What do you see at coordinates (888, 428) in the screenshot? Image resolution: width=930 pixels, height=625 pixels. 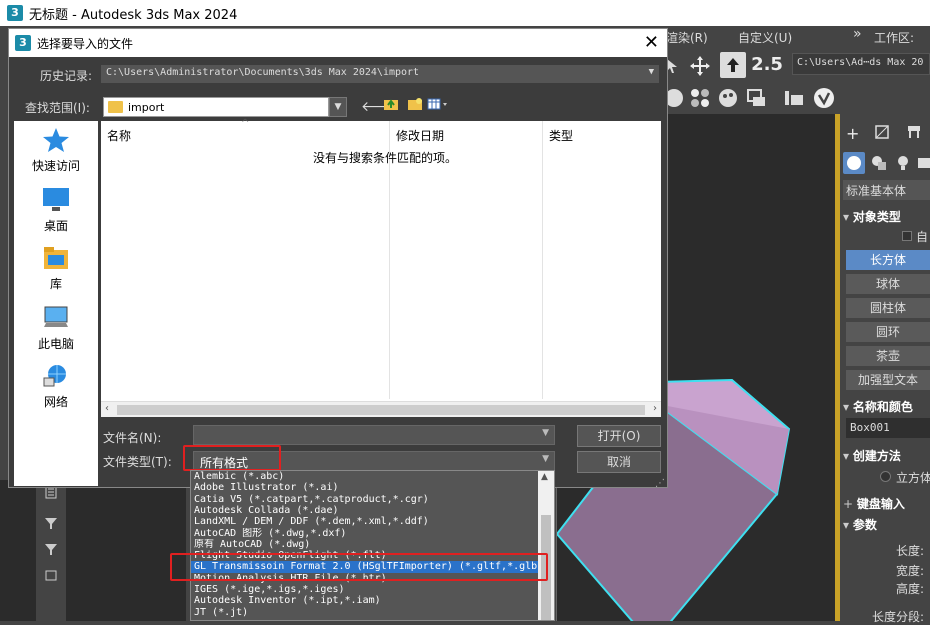 I see `object-name-input: Box001` at bounding box center [888, 428].